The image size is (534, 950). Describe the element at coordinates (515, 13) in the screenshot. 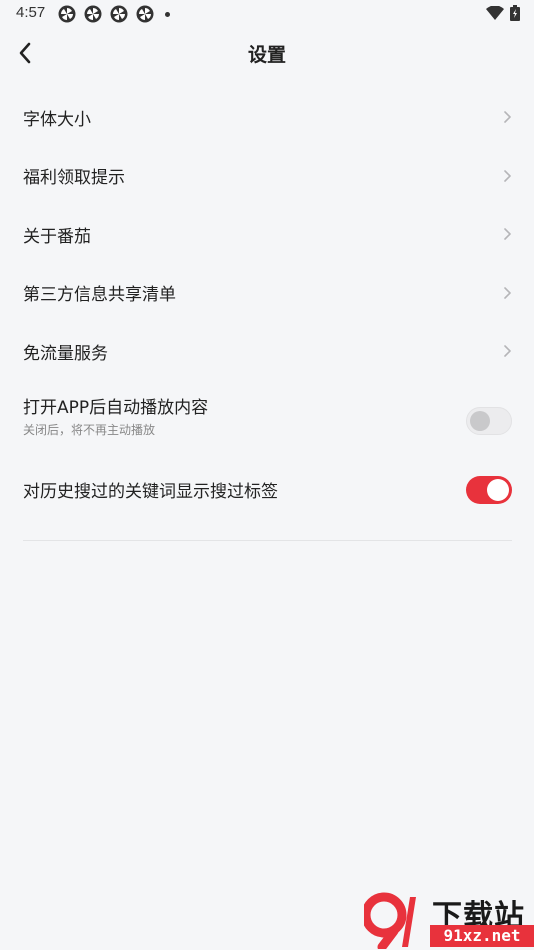

I see `battery-icon` at that location.